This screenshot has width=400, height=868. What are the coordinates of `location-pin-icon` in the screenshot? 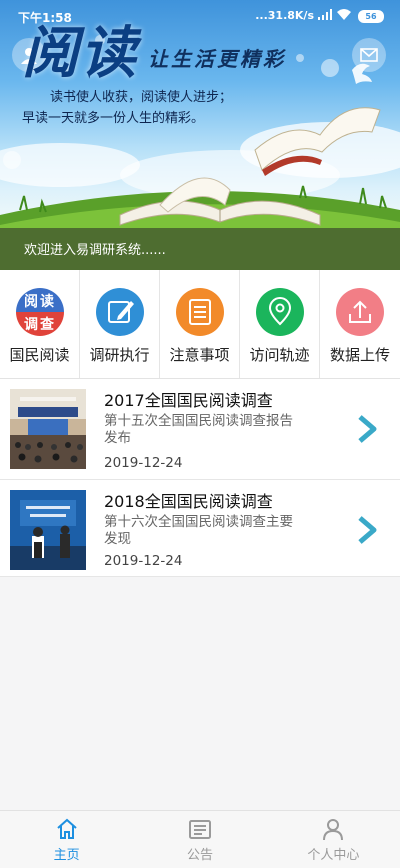 It's located at (280, 312).